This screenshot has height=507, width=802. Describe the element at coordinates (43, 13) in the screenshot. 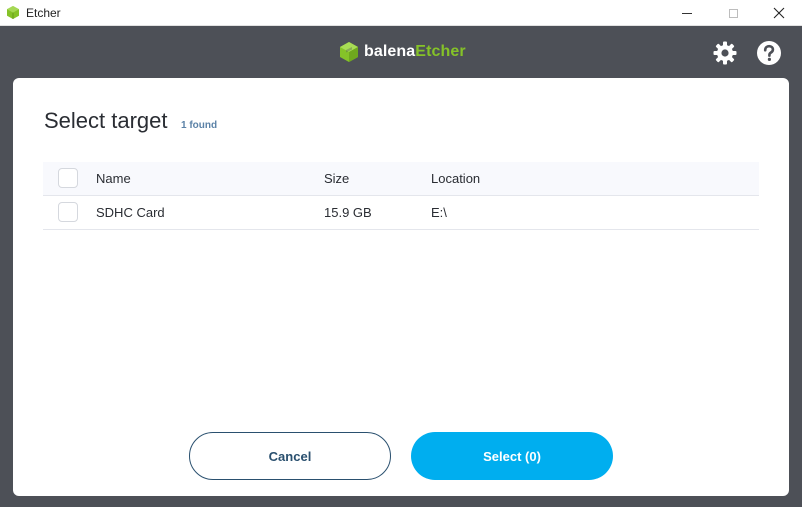

I see `window-title: Etcher` at that location.